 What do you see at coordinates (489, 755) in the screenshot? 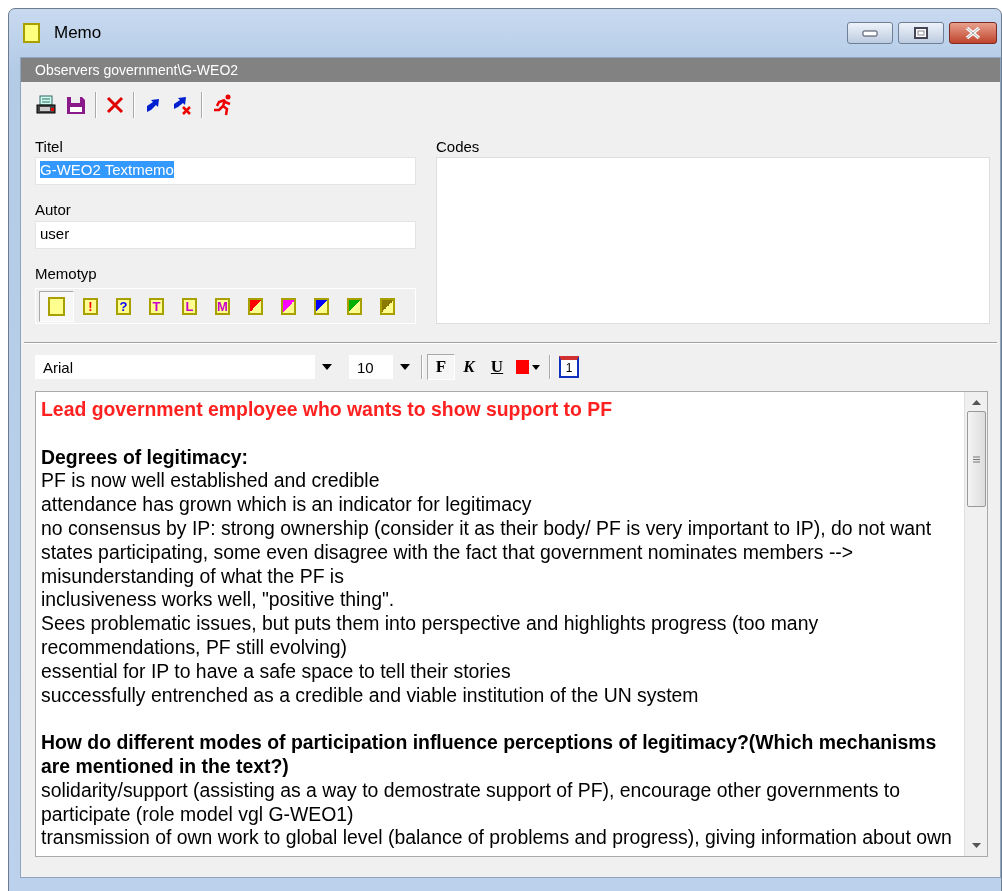
I see `memo-heading: How do different modes of participation influence perceptions of legitimacy?(Which mechanisms are mentioned in the text?)` at bounding box center [489, 755].